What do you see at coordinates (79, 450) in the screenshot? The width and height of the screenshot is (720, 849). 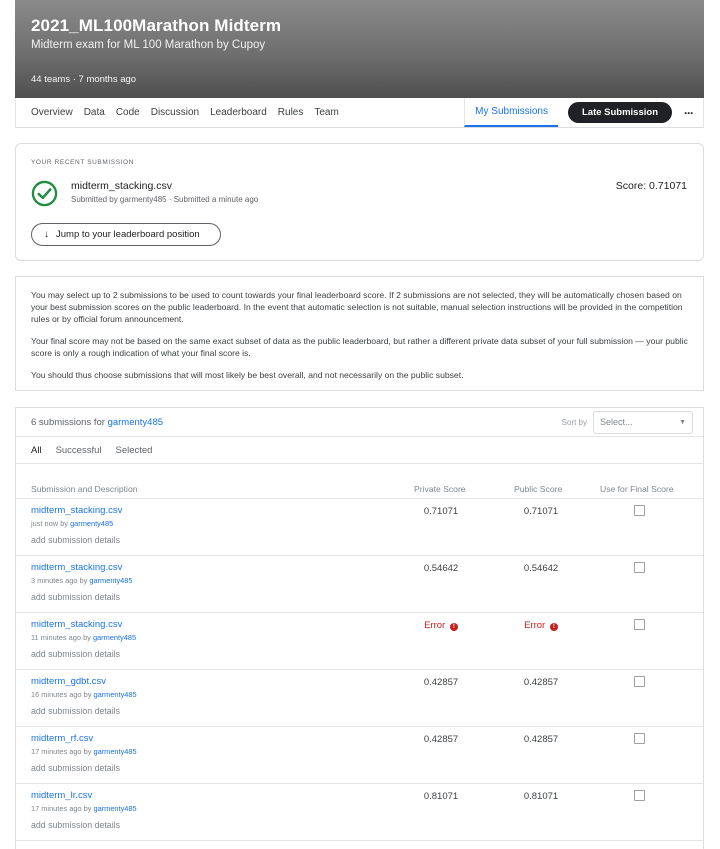 I see `filter-successful: Successful` at bounding box center [79, 450].